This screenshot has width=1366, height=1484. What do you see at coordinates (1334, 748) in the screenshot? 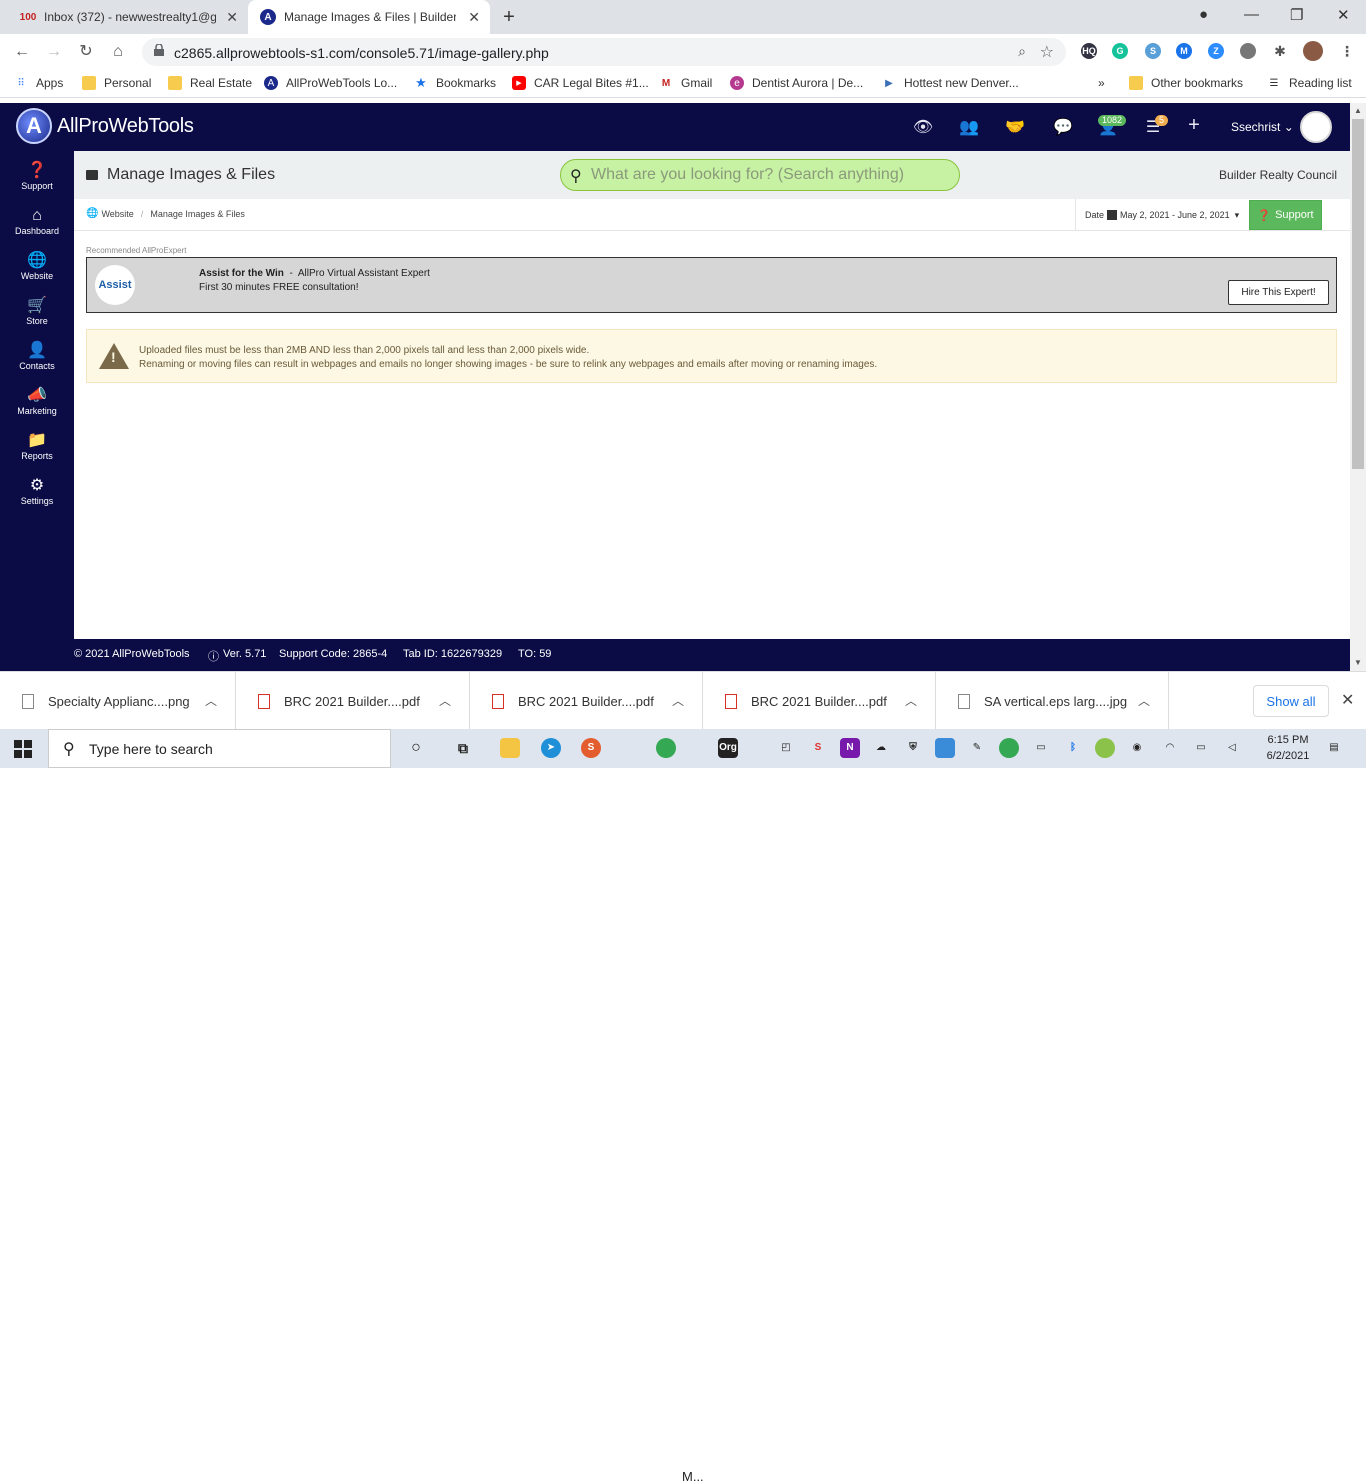
I see `notifications-icon: ▤` at bounding box center [1334, 748].